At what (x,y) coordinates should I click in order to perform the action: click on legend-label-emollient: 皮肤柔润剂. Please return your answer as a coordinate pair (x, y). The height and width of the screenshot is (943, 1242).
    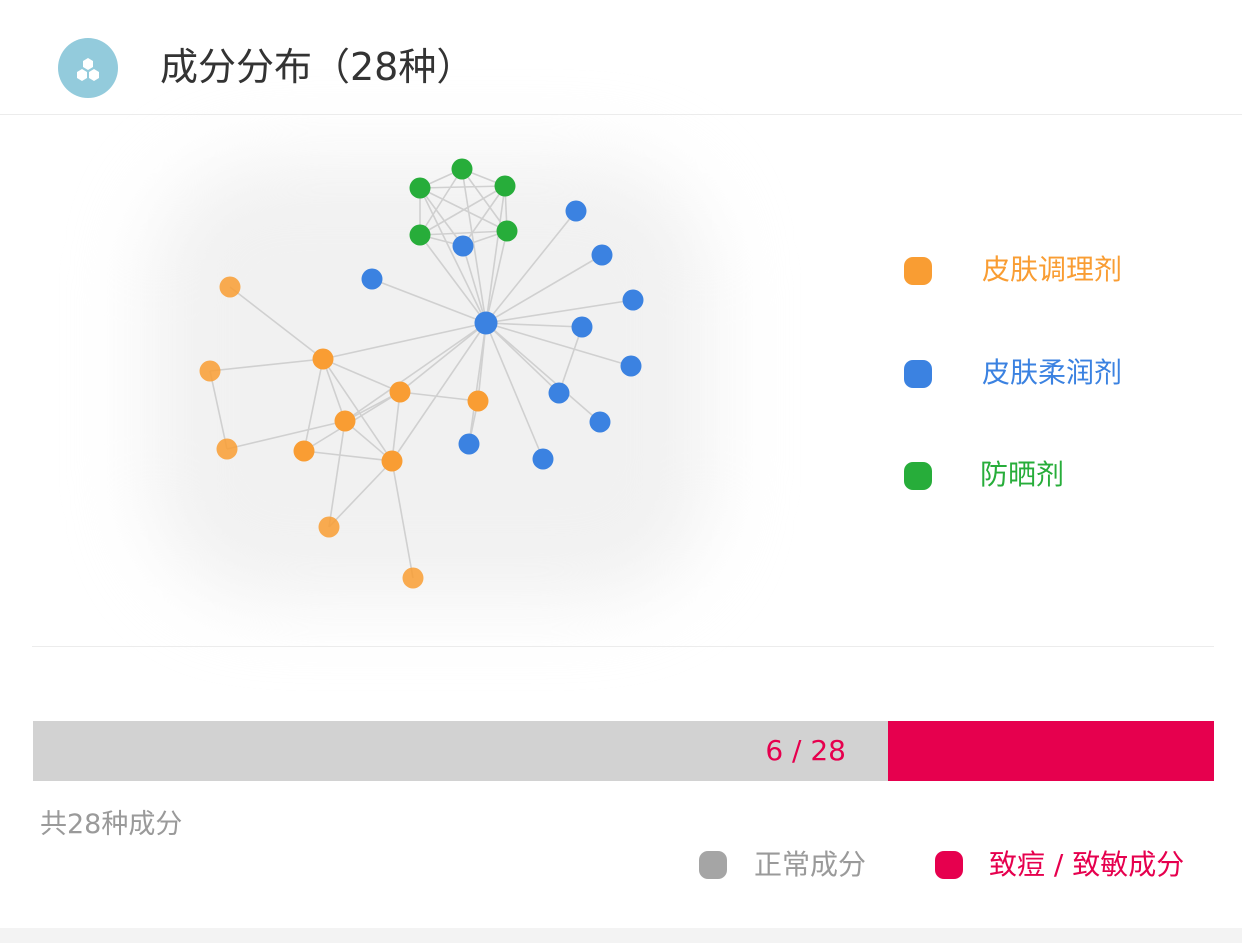
    Looking at the image, I should click on (1052, 372).